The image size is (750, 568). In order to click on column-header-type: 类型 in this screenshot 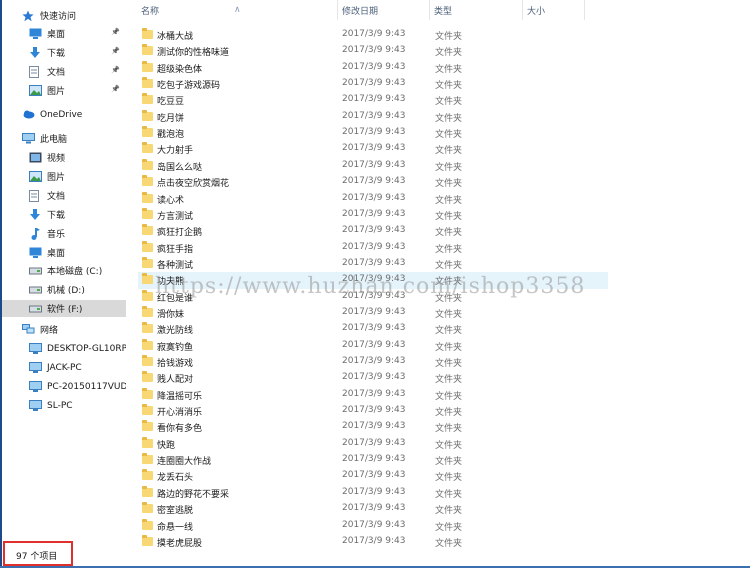, I will do `click(443, 10)`.